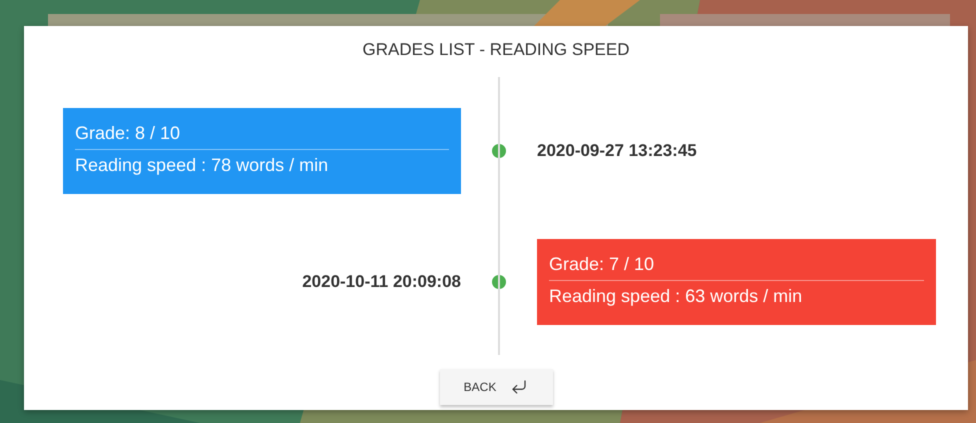 This screenshot has height=423, width=976. What do you see at coordinates (602, 264) in the screenshot?
I see `grade-text: Grade: 7 / 10` at bounding box center [602, 264].